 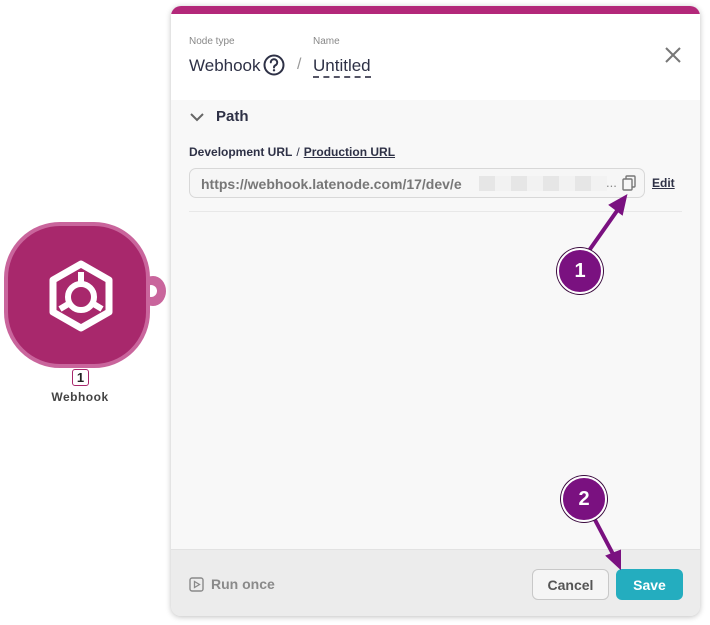 I want to click on url-slash: /, so click(x=298, y=152).